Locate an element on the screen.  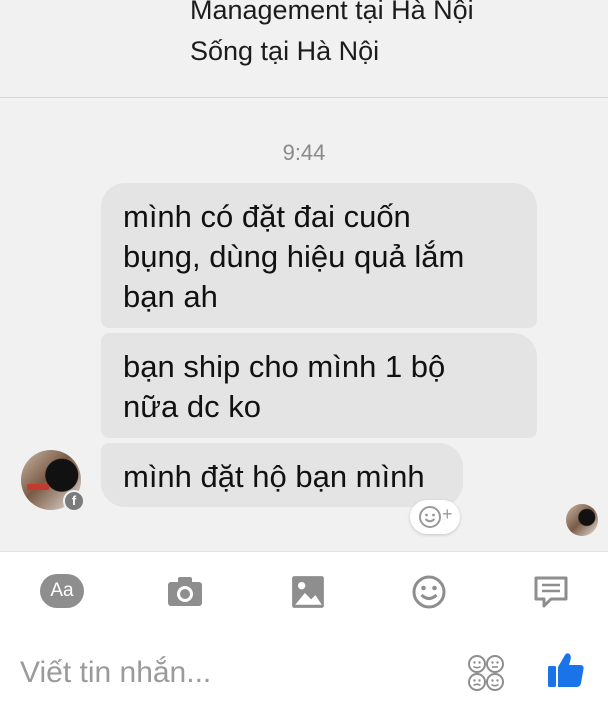
profile-location-line: Sống tại Hà Nội is located at coordinates (285, 51).